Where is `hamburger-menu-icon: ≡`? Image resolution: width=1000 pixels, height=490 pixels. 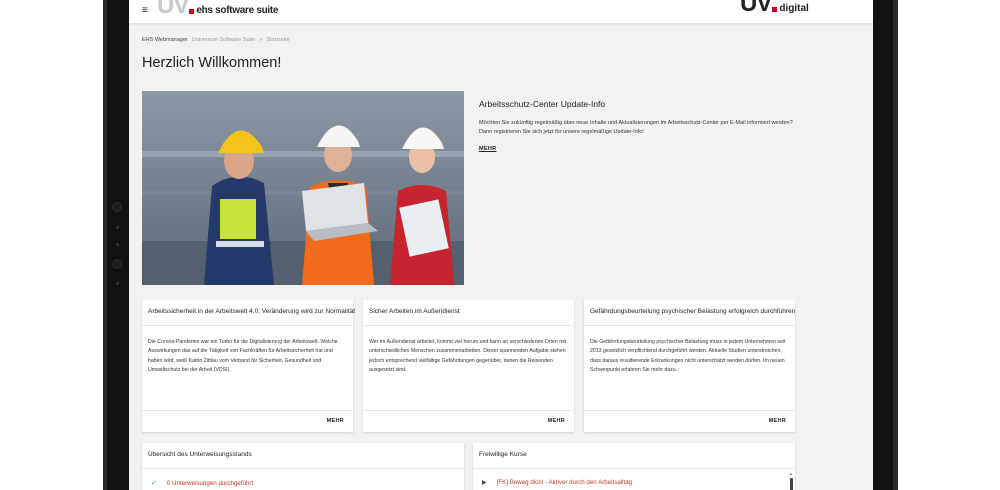 hamburger-menu-icon: ≡ is located at coordinates (145, 11).